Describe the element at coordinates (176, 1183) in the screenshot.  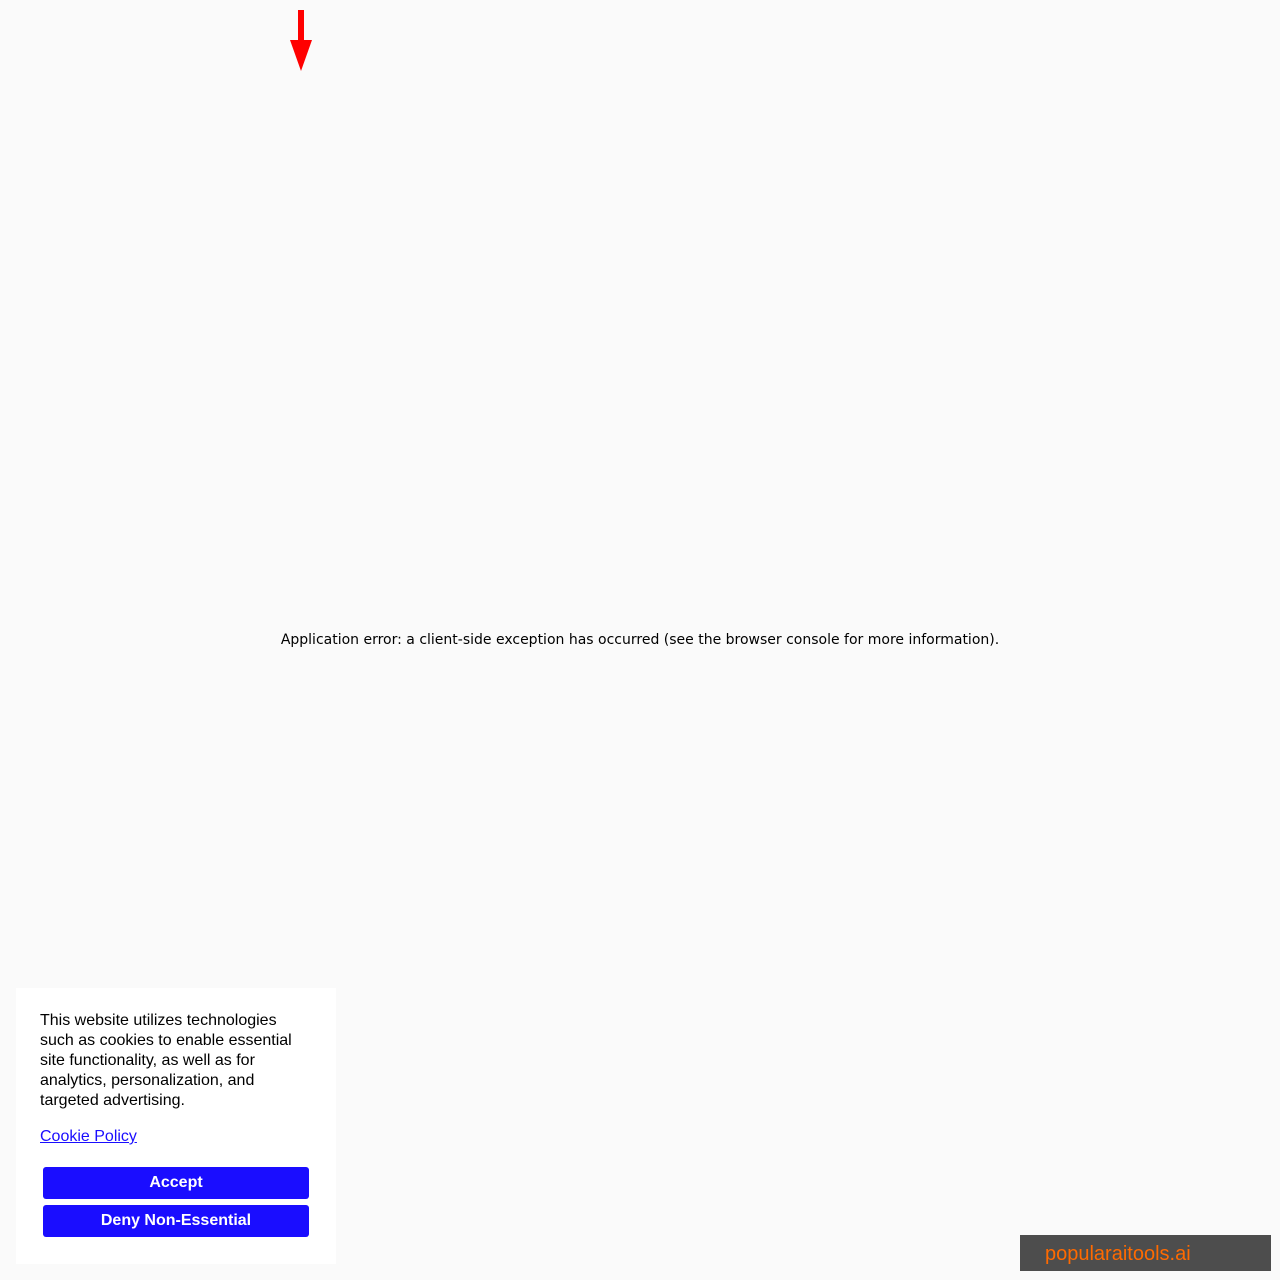
I see `accept-button: Accept` at that location.